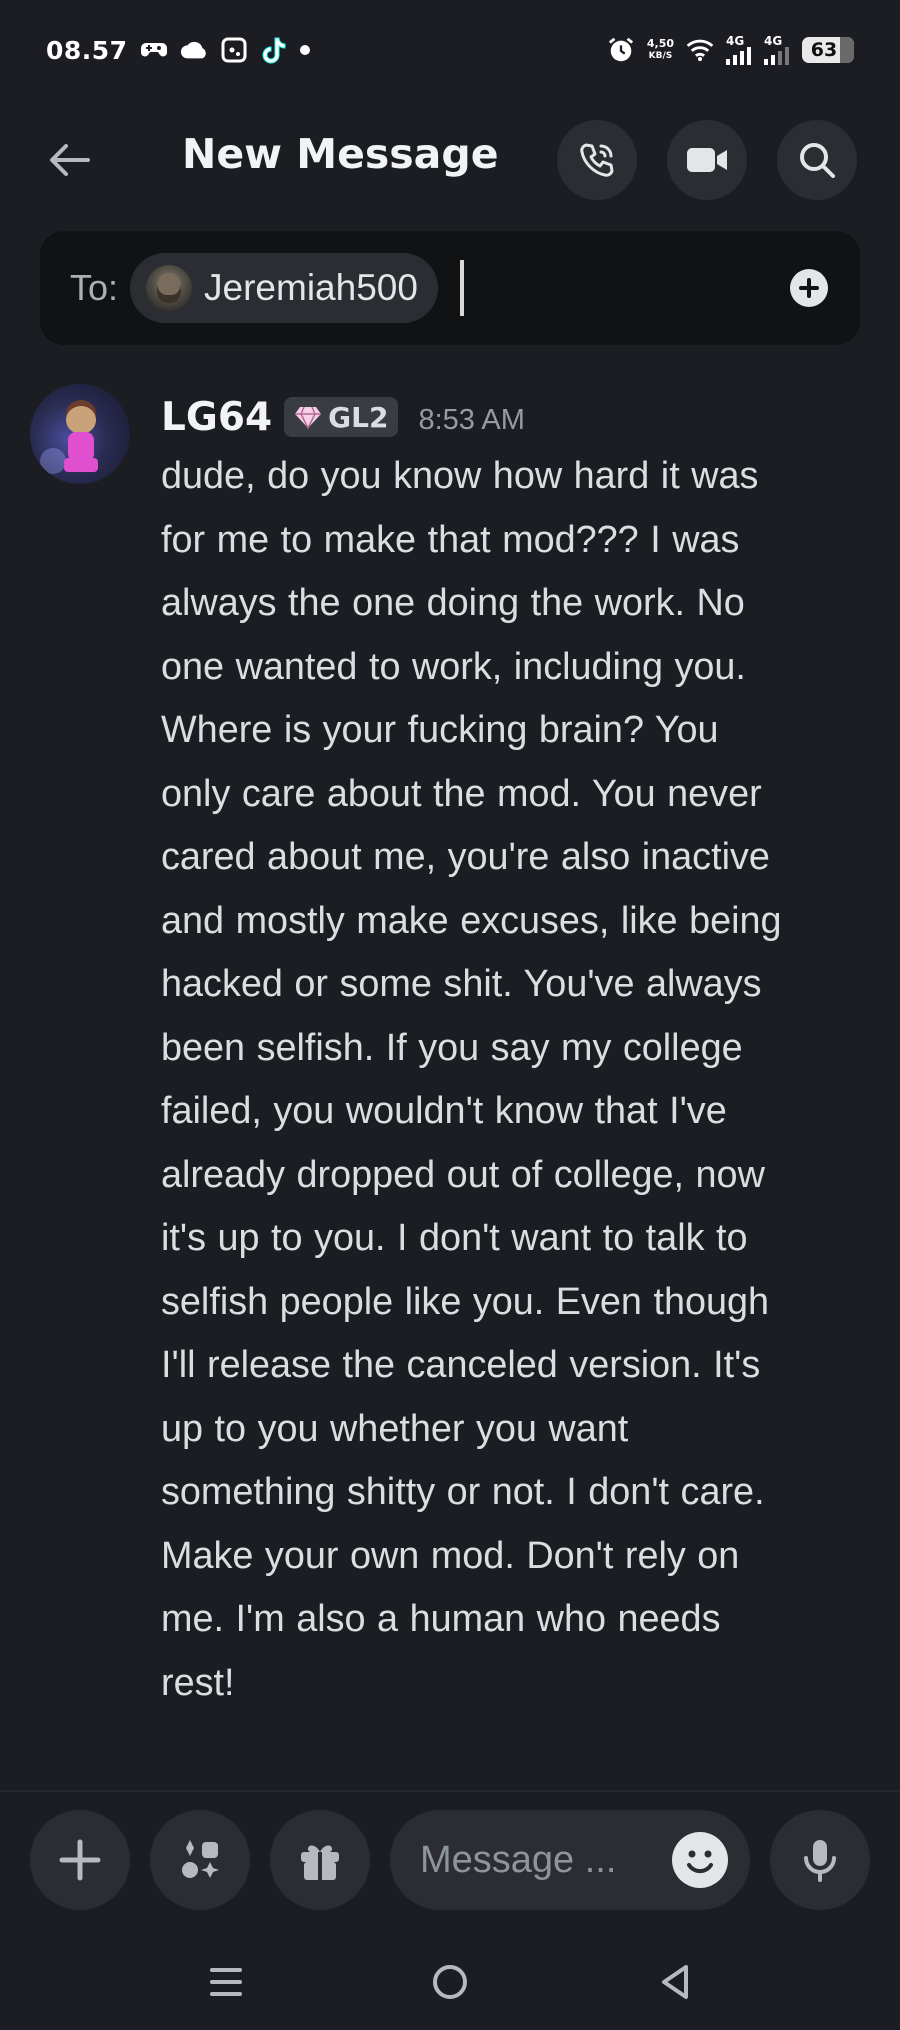  Describe the element at coordinates (53, 461) in the screenshot. I see `avatar-glow` at that location.